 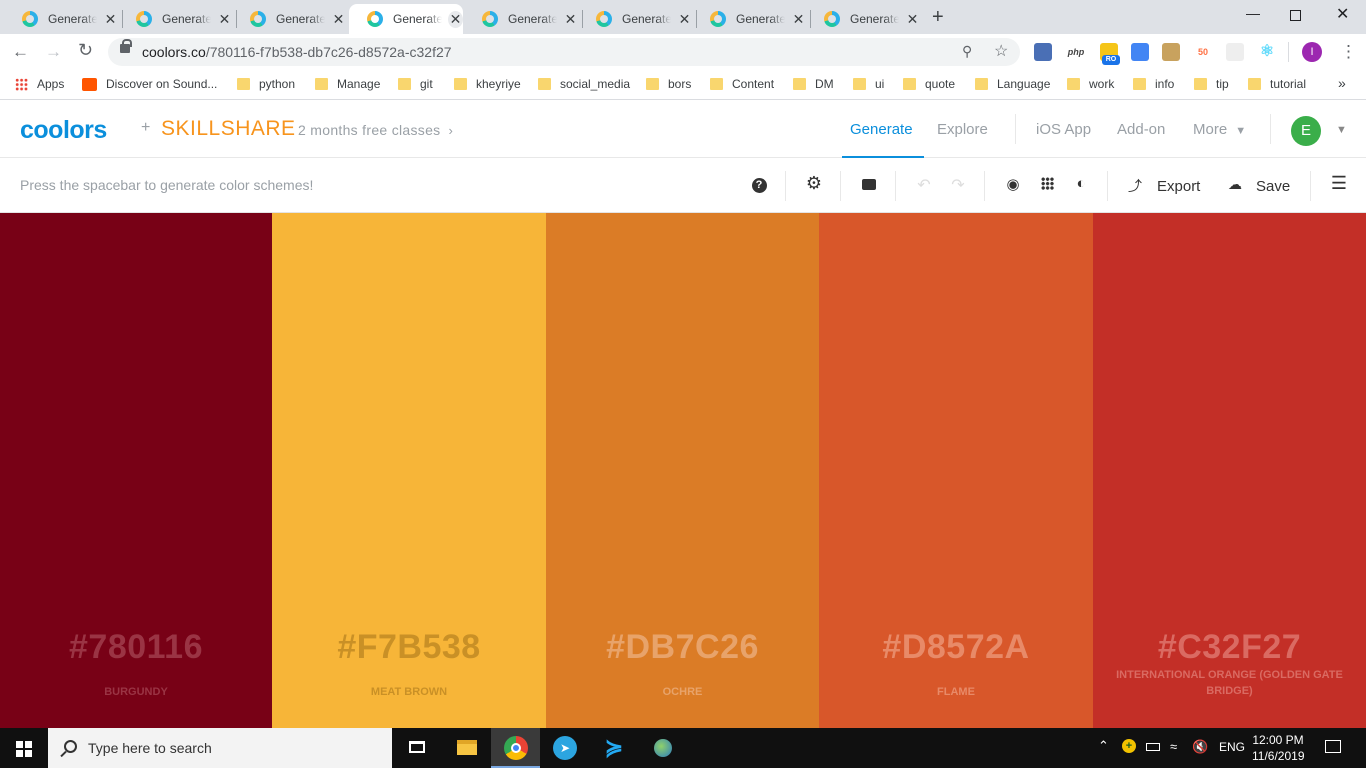 I want to click on user-avatar: E, so click(x=1306, y=131).